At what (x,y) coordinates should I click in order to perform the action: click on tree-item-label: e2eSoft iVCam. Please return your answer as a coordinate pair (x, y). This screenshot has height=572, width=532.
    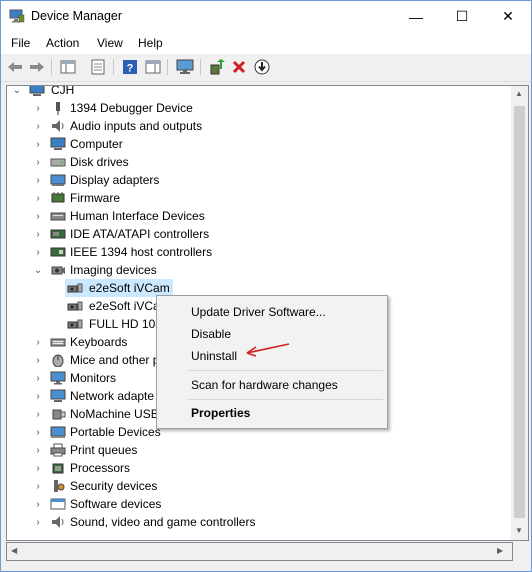
    Looking at the image, I should click on (129, 288).